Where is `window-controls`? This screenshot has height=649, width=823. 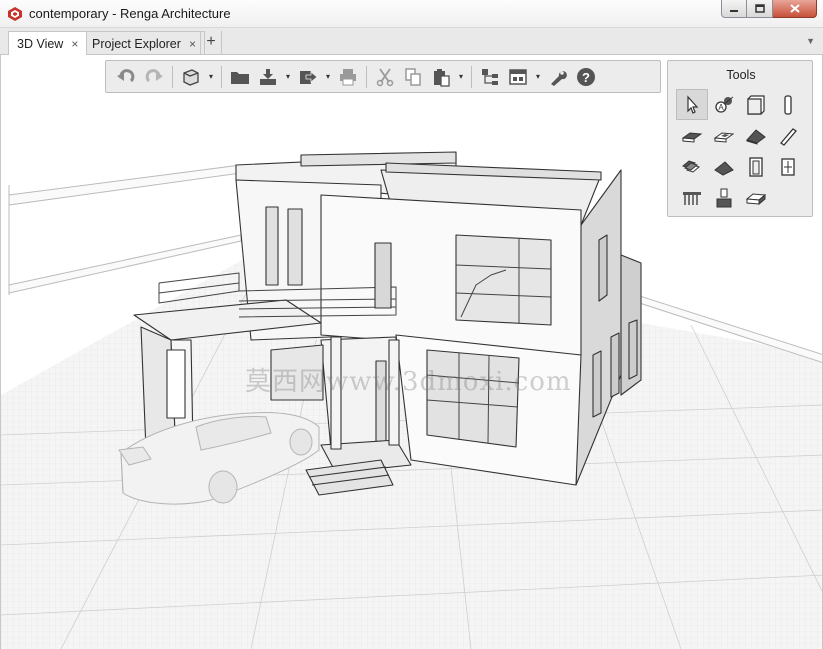 window-controls is located at coordinates (769, 9).